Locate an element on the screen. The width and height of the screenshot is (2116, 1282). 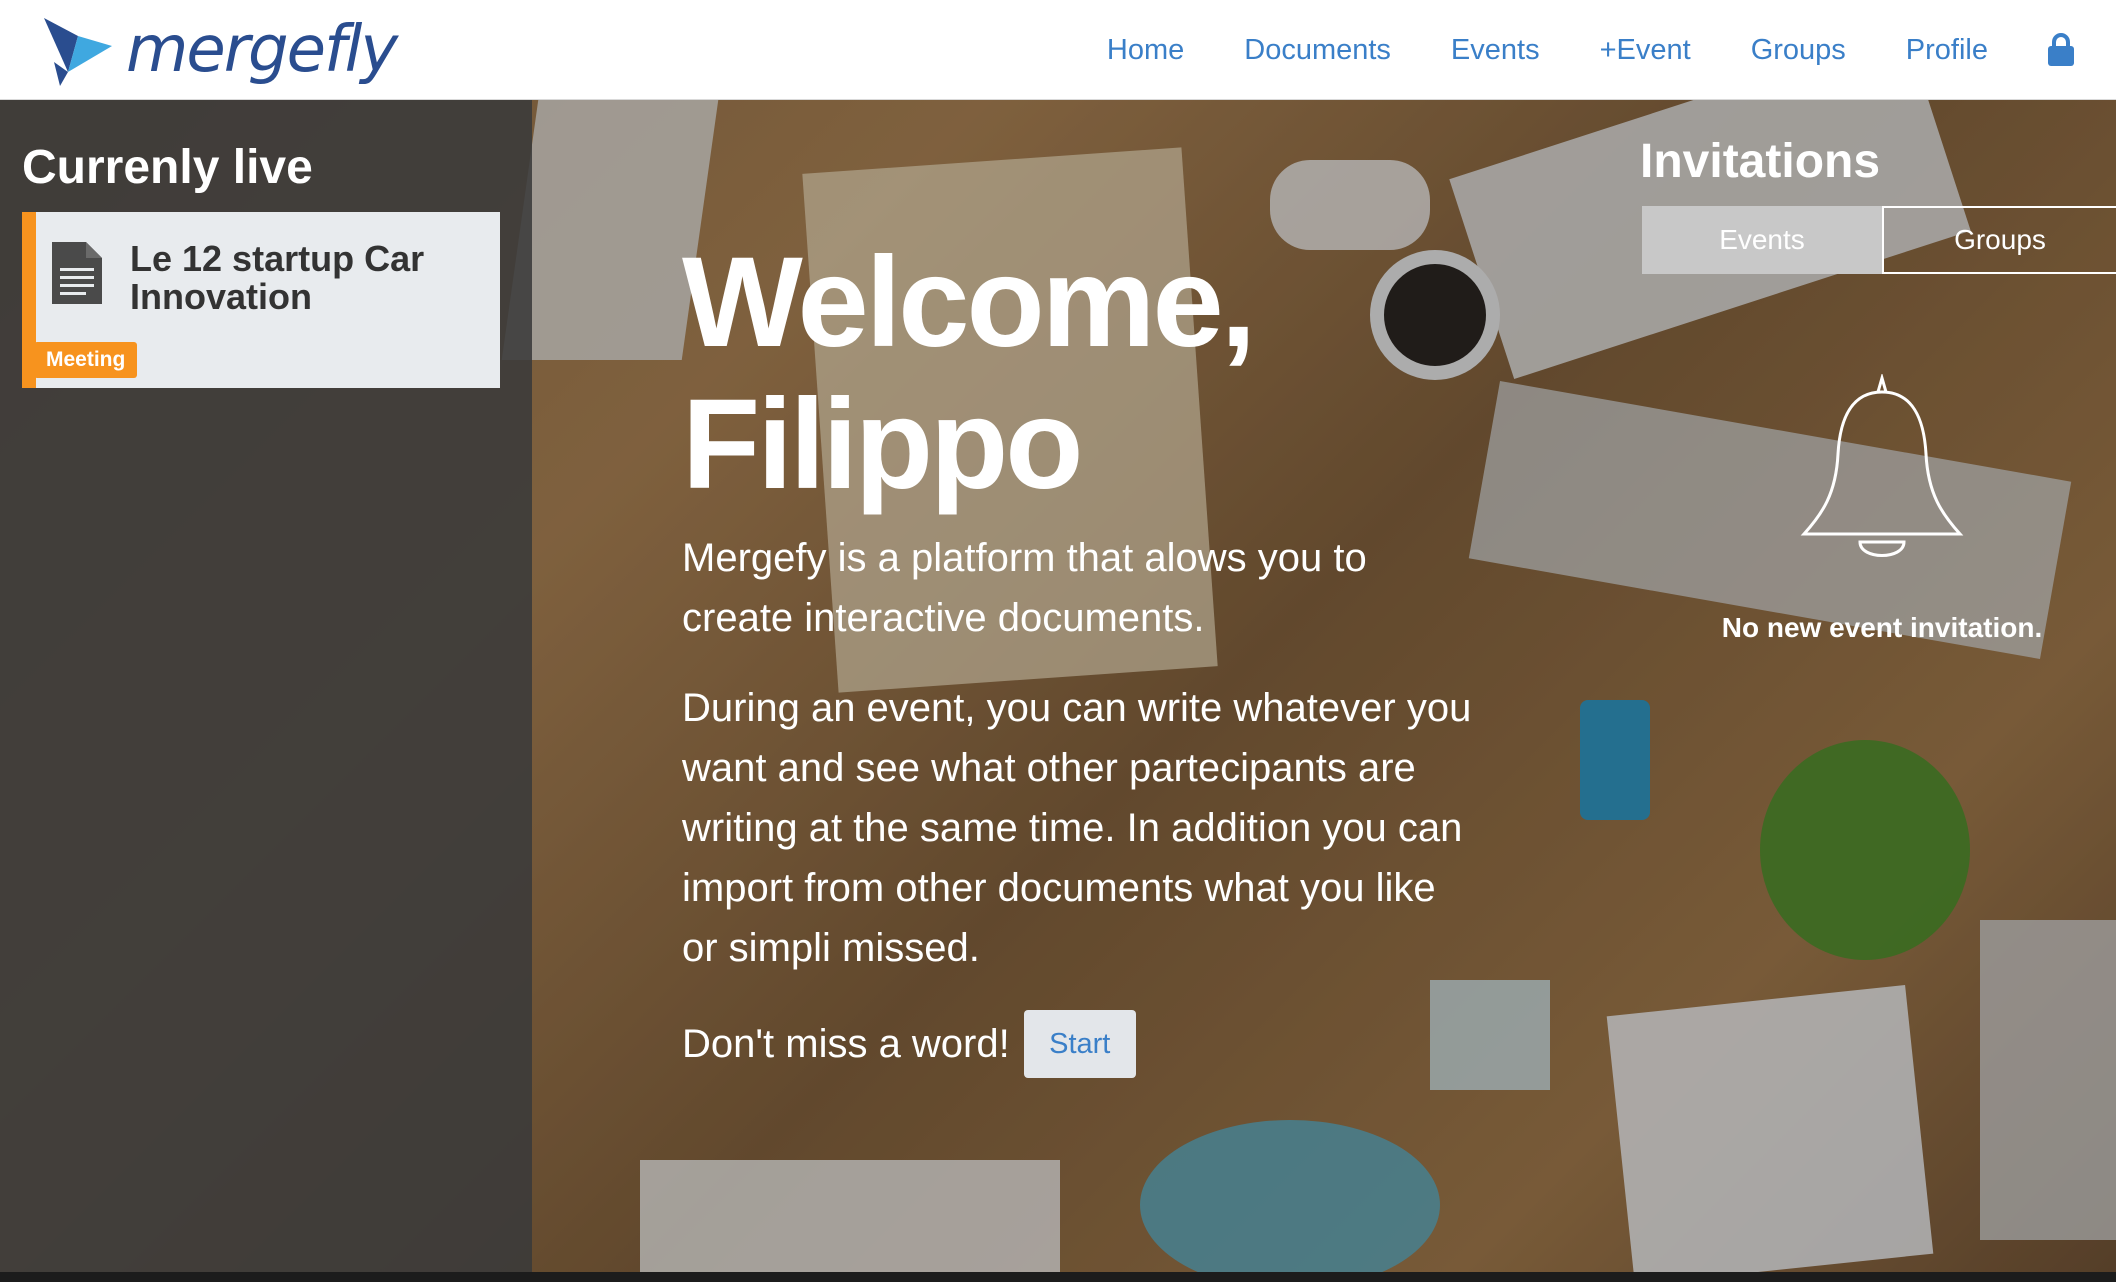
brand-name: mergefly is located at coordinates (262, 50).